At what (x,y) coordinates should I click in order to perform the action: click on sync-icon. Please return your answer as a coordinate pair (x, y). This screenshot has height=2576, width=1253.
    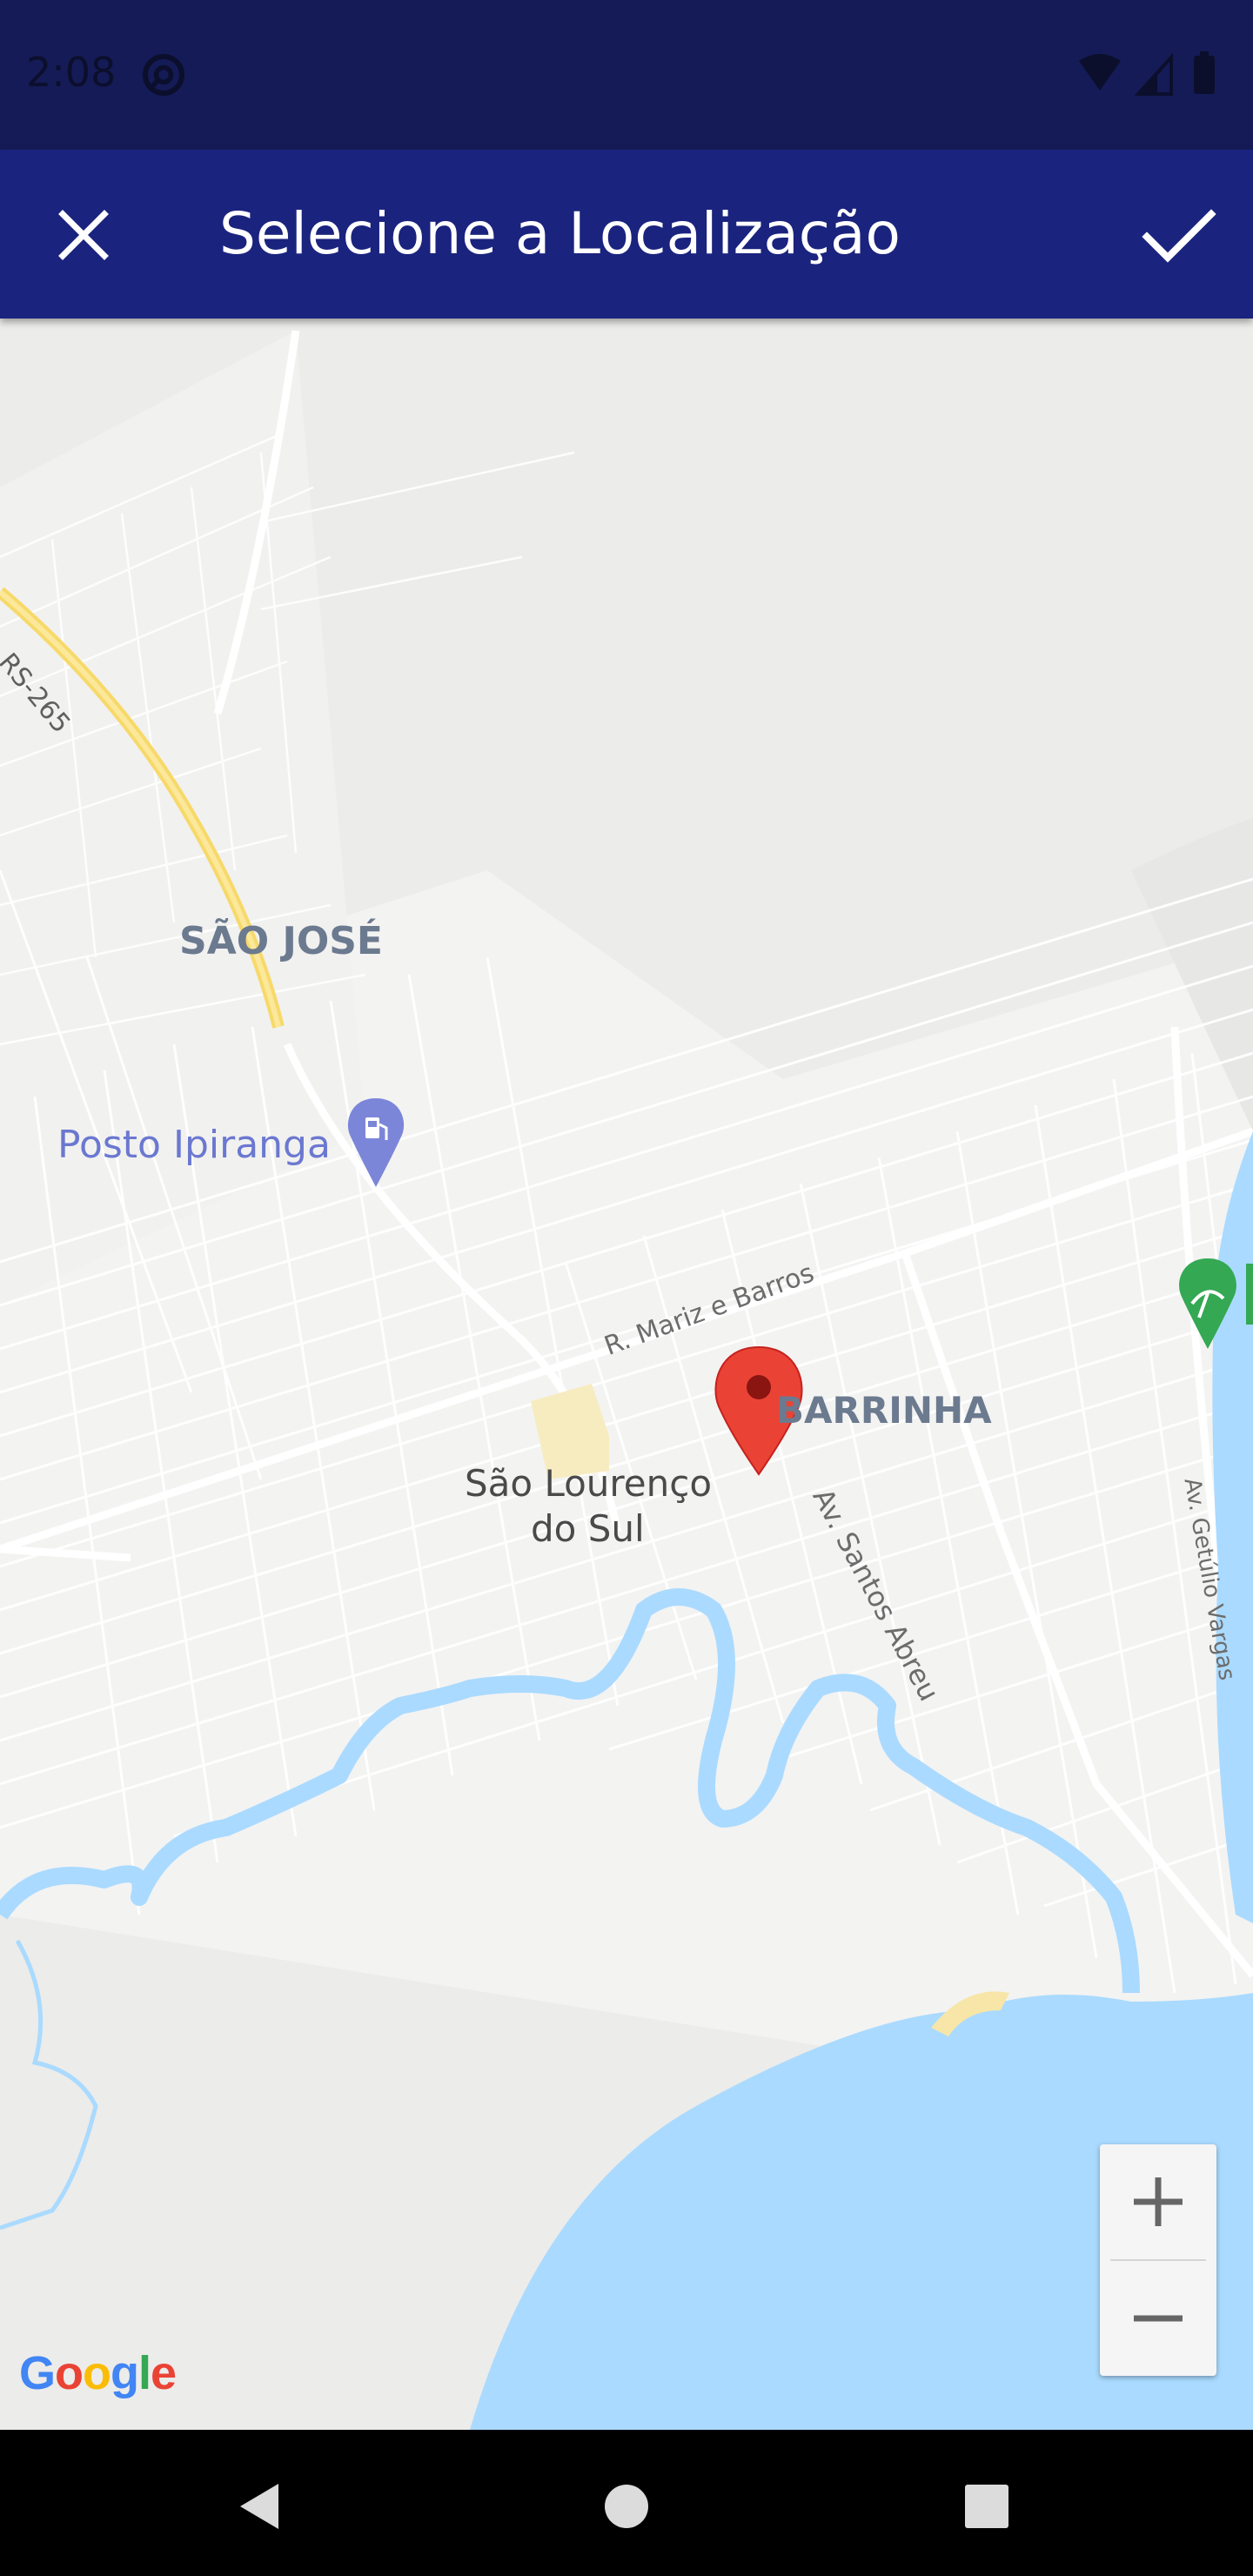
    Looking at the image, I should click on (163, 75).